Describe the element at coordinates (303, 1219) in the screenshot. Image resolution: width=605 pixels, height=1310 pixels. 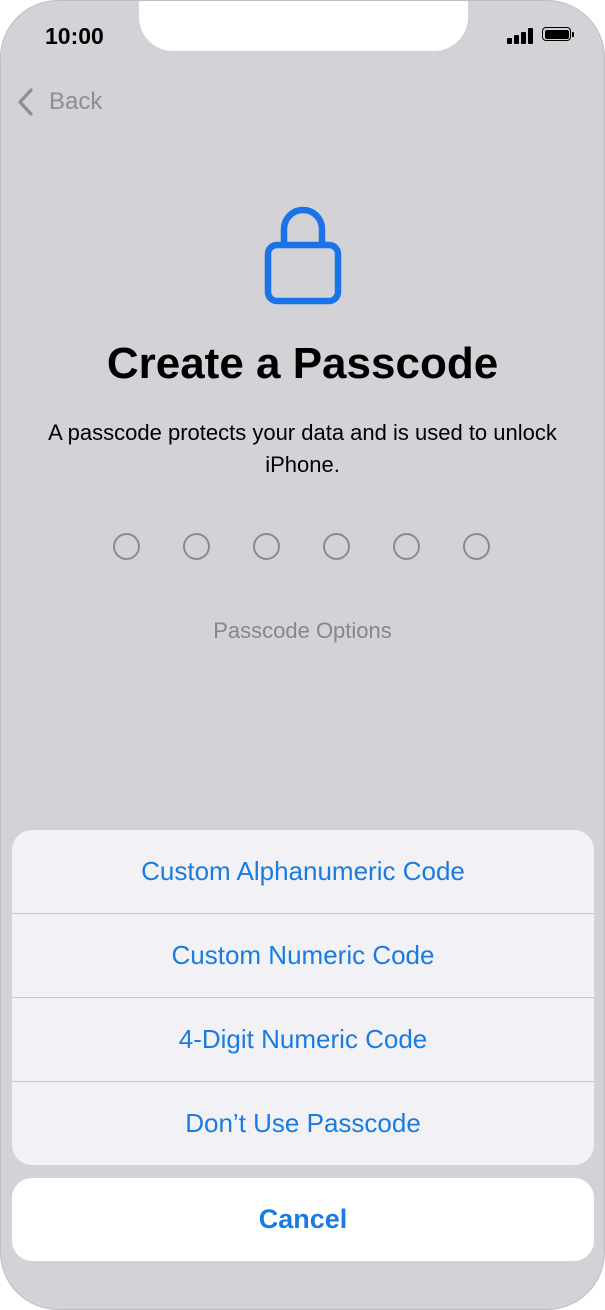
I see `cancel-button: Cancel` at that location.